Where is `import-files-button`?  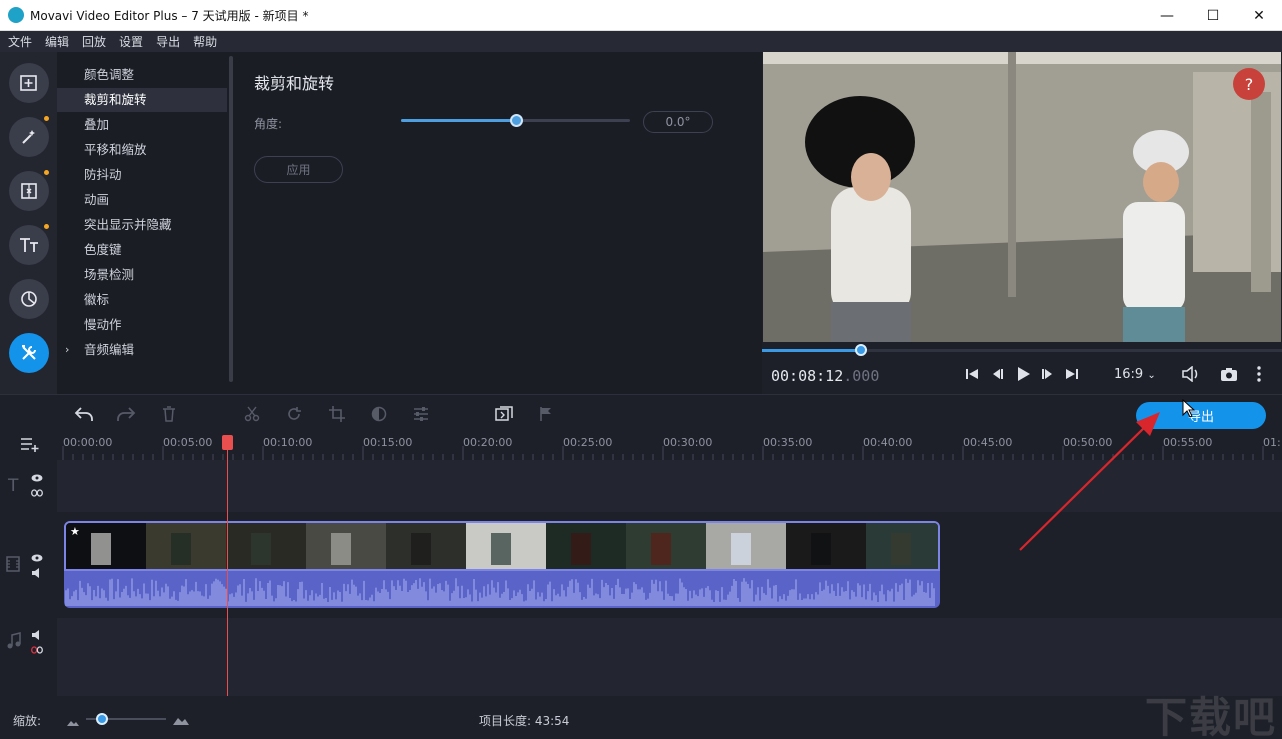 import-files-button is located at coordinates (29, 83).